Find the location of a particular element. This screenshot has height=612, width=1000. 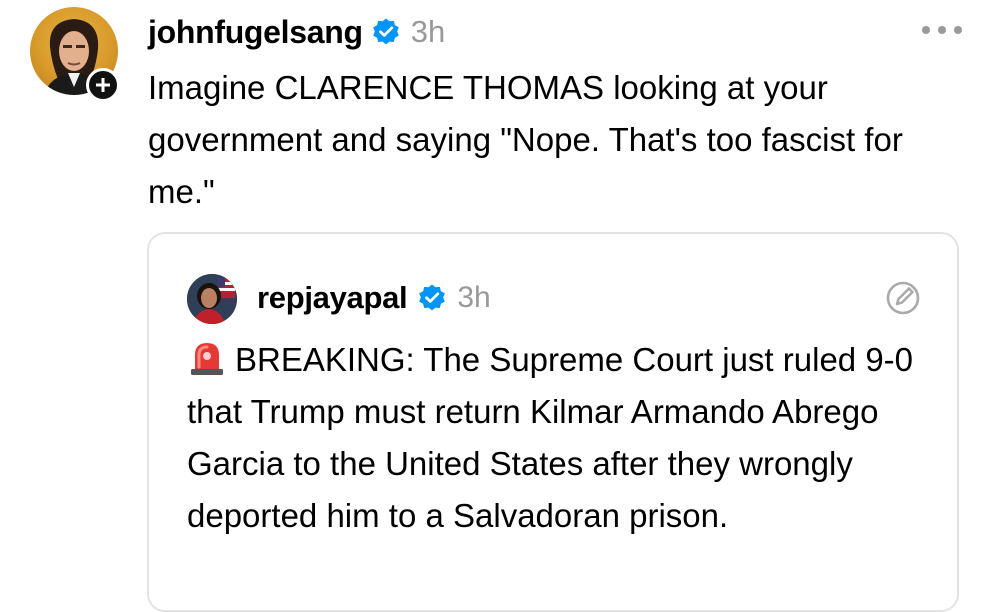

follow-button is located at coordinates (103, 85).